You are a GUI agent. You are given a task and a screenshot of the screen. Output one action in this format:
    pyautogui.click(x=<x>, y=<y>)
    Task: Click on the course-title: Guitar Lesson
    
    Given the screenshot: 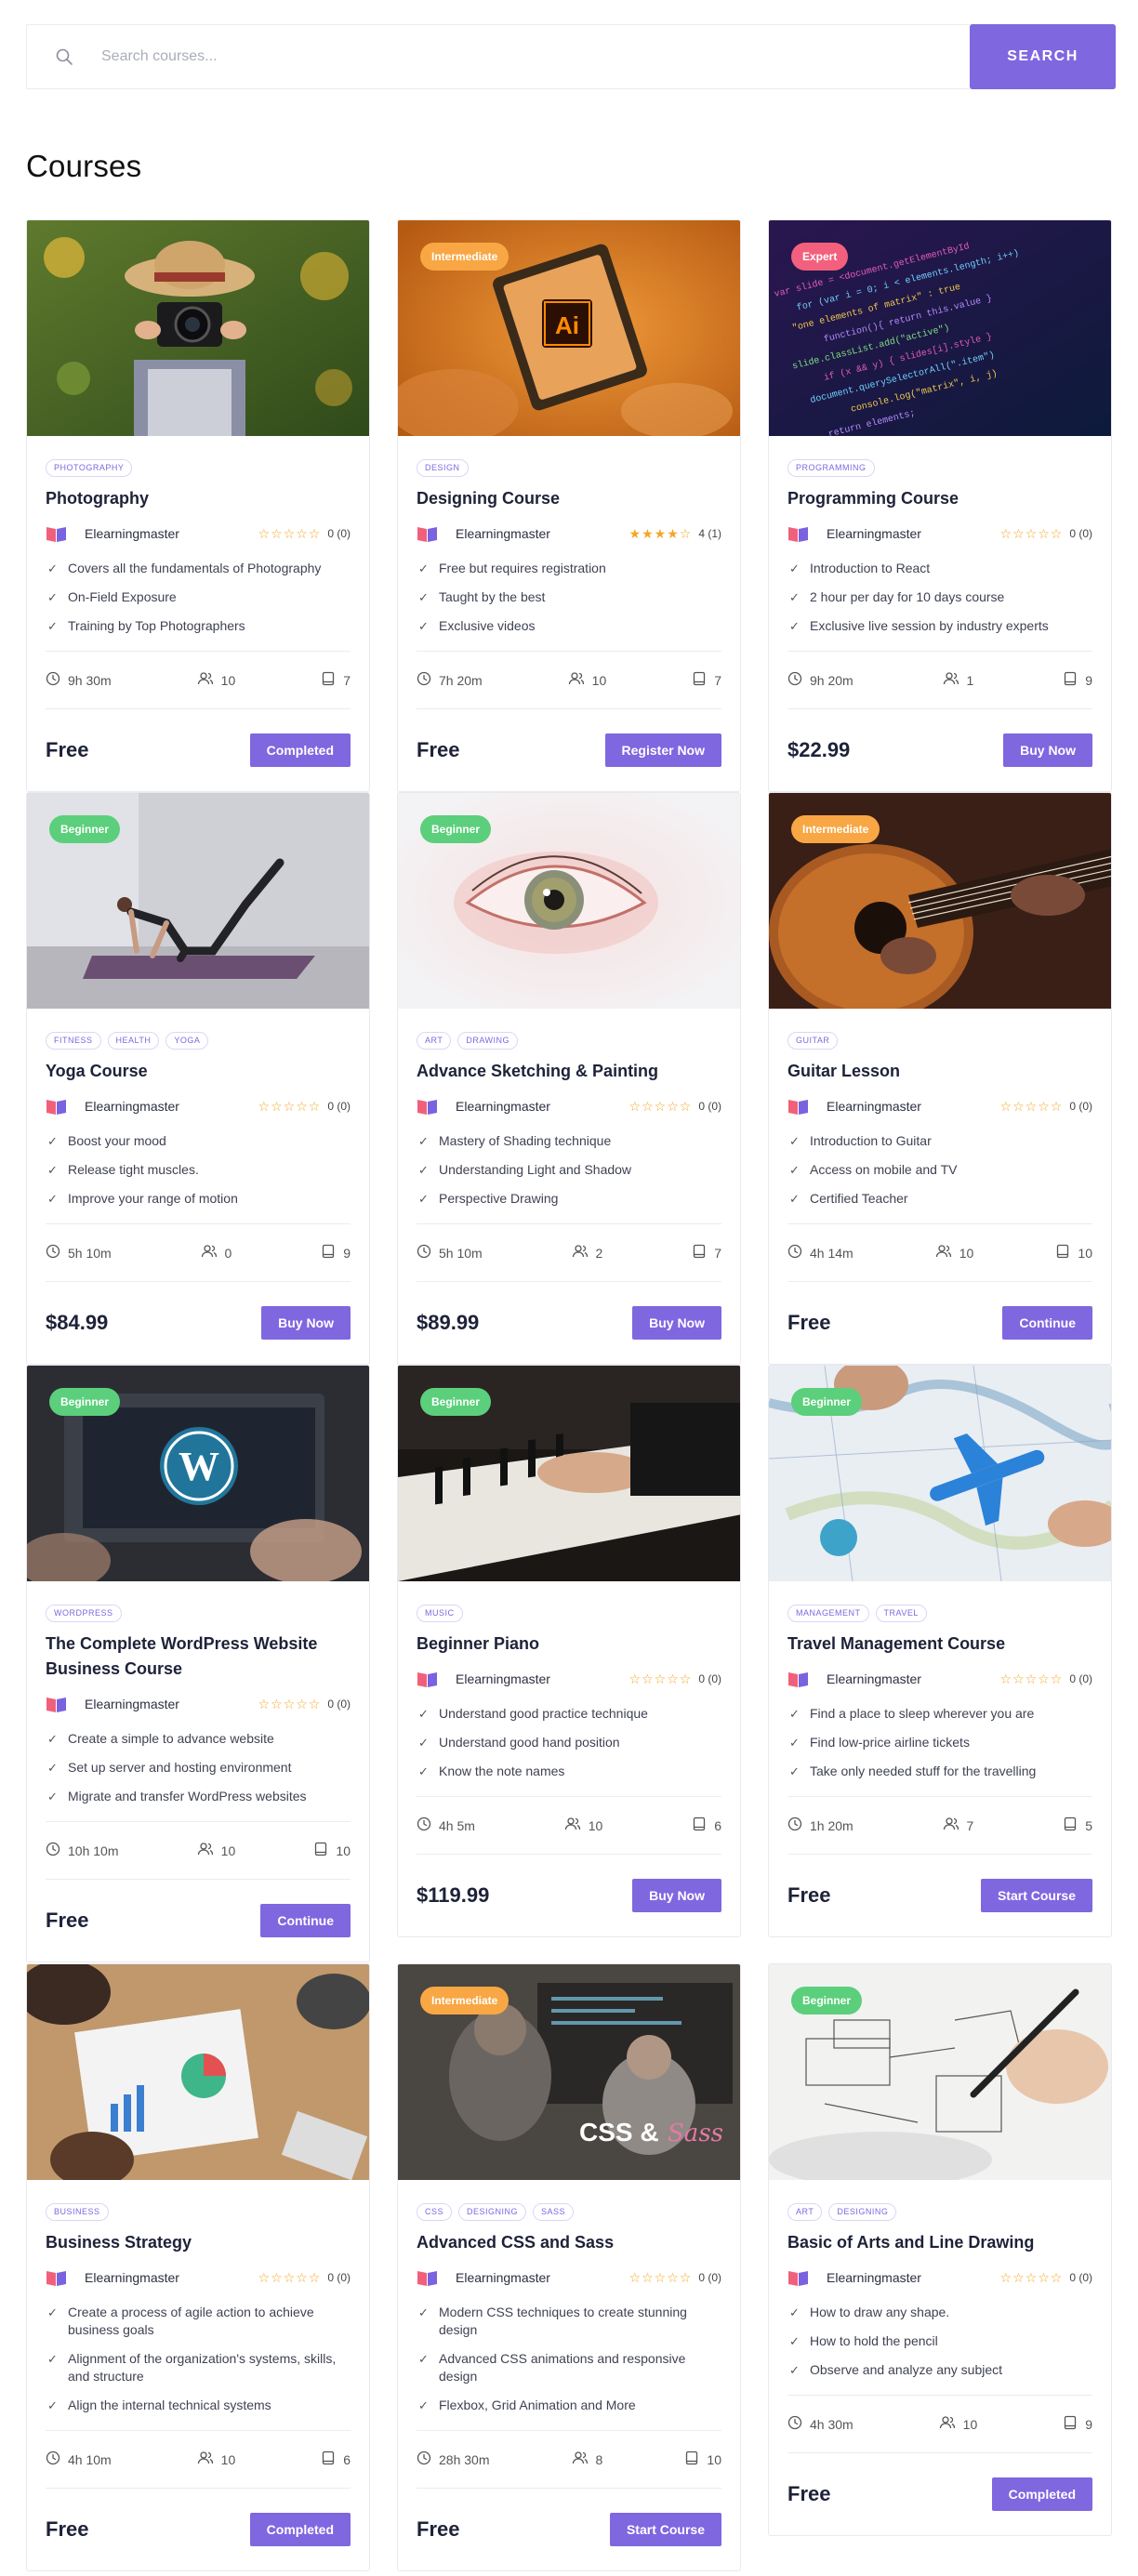 What is the action you would take?
    pyautogui.click(x=939, y=1071)
    